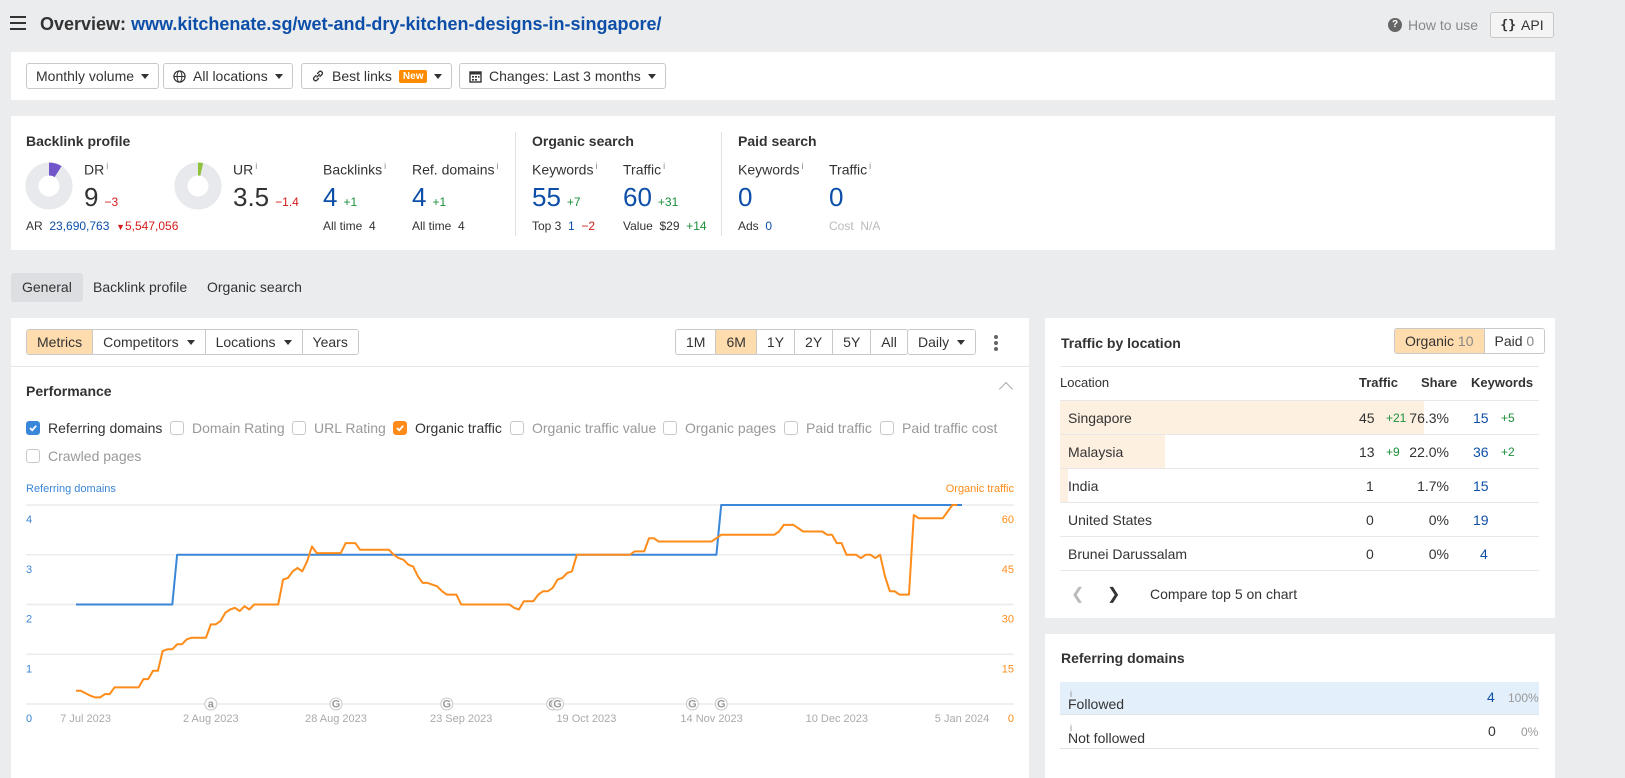  I want to click on traffic-value: 45, so click(1367, 418).